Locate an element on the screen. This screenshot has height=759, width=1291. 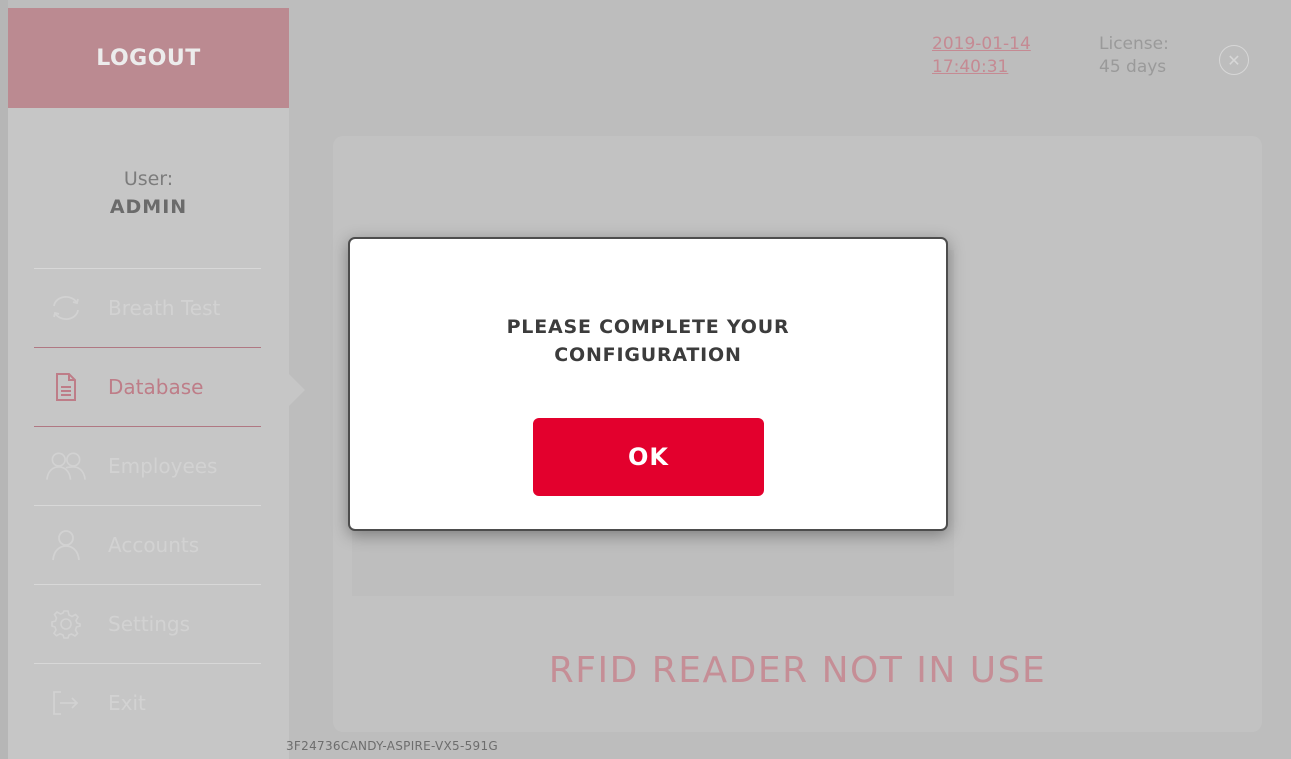
sidebar-item-label: Breath Test is located at coordinates (164, 308).